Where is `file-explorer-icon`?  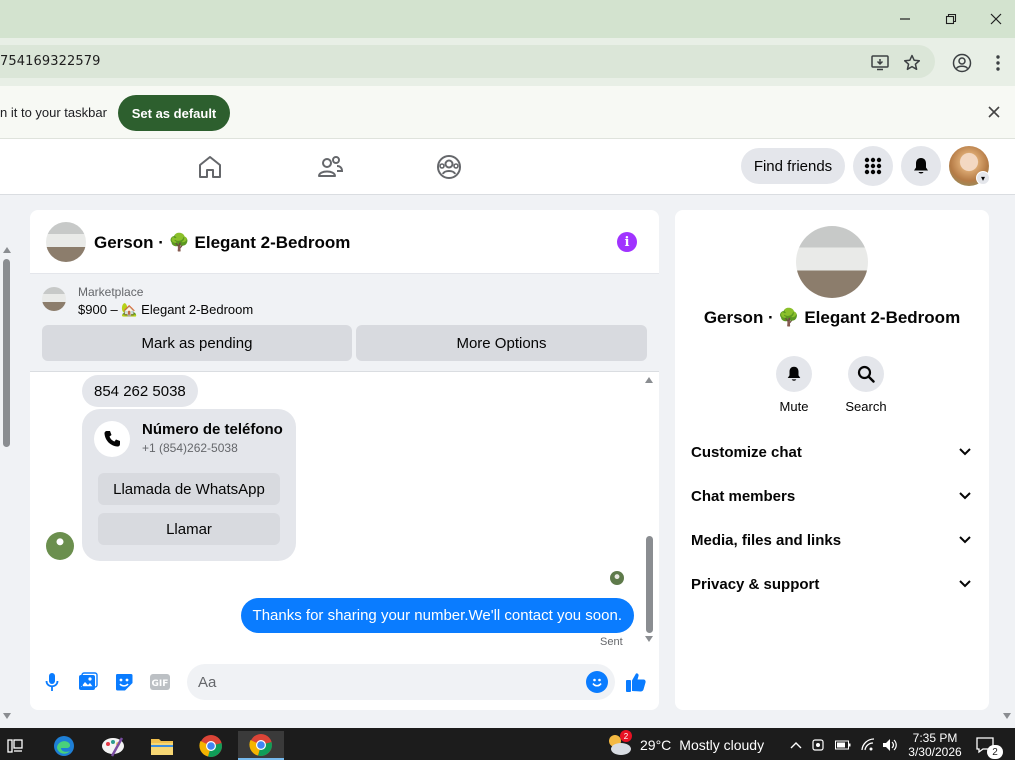 file-explorer-icon is located at coordinates (162, 745).